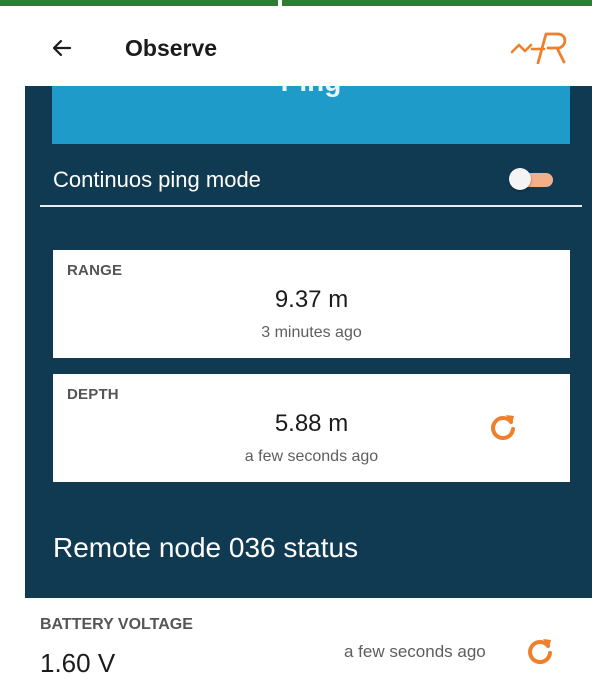 The image size is (592, 694). I want to click on divider, so click(311, 206).